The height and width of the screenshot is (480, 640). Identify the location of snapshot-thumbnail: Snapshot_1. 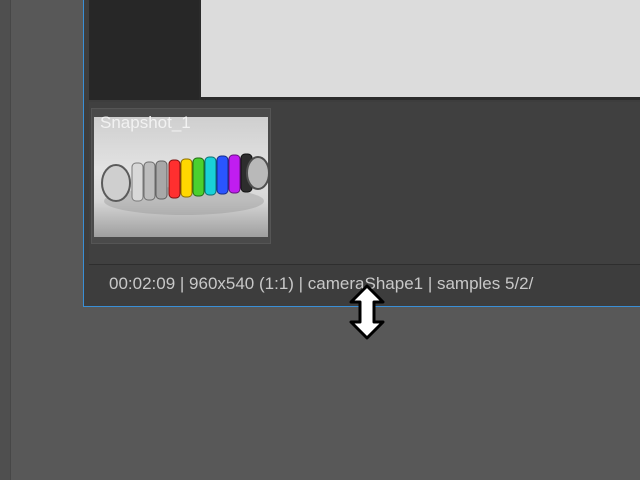
(181, 176).